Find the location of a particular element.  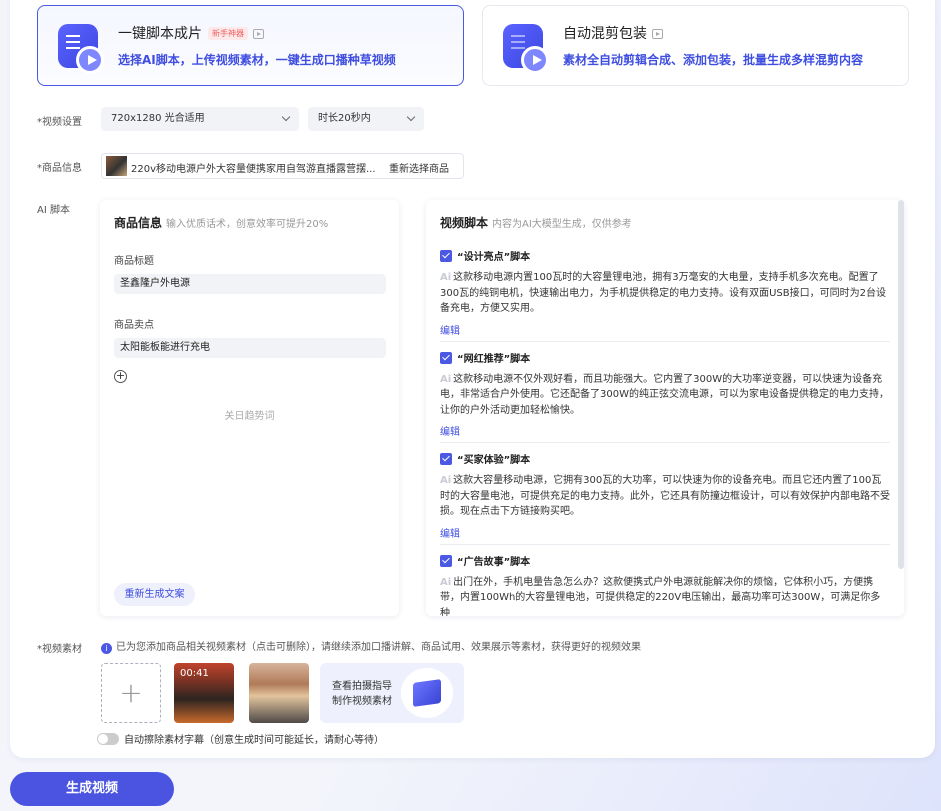

settings-label: *视频设置 is located at coordinates (59, 122).